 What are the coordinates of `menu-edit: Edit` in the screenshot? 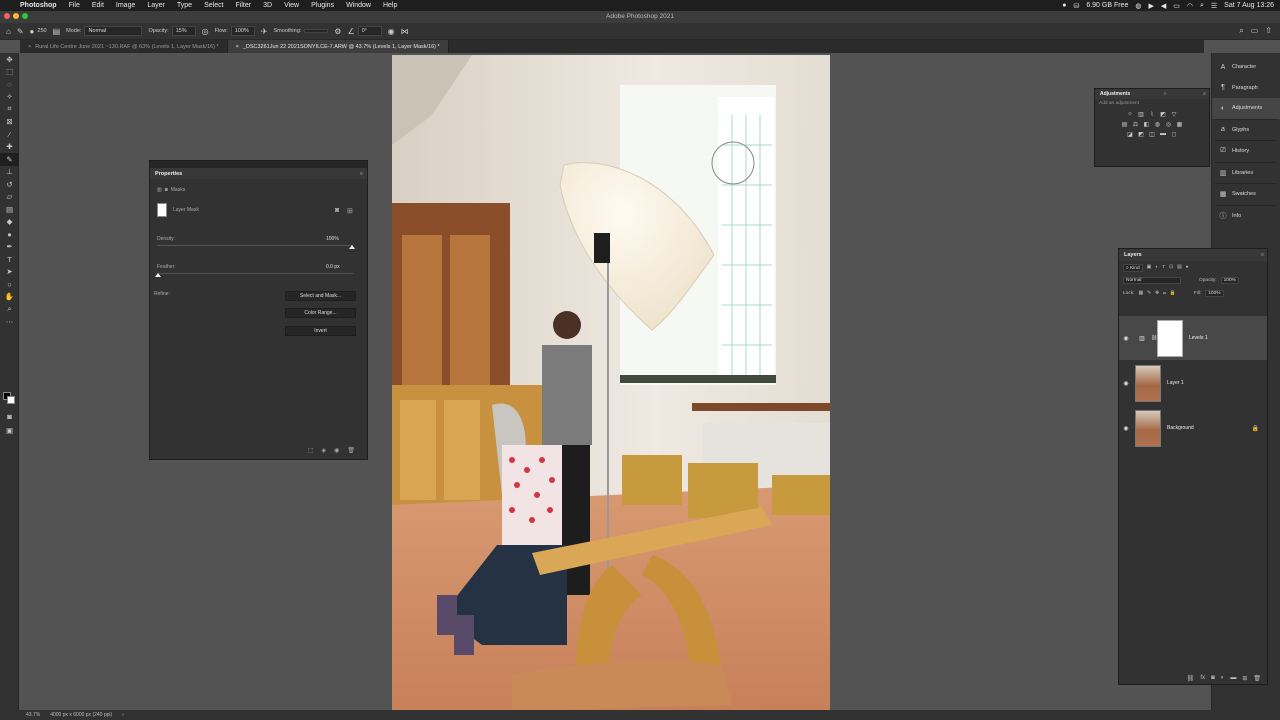 It's located at (98, 5).